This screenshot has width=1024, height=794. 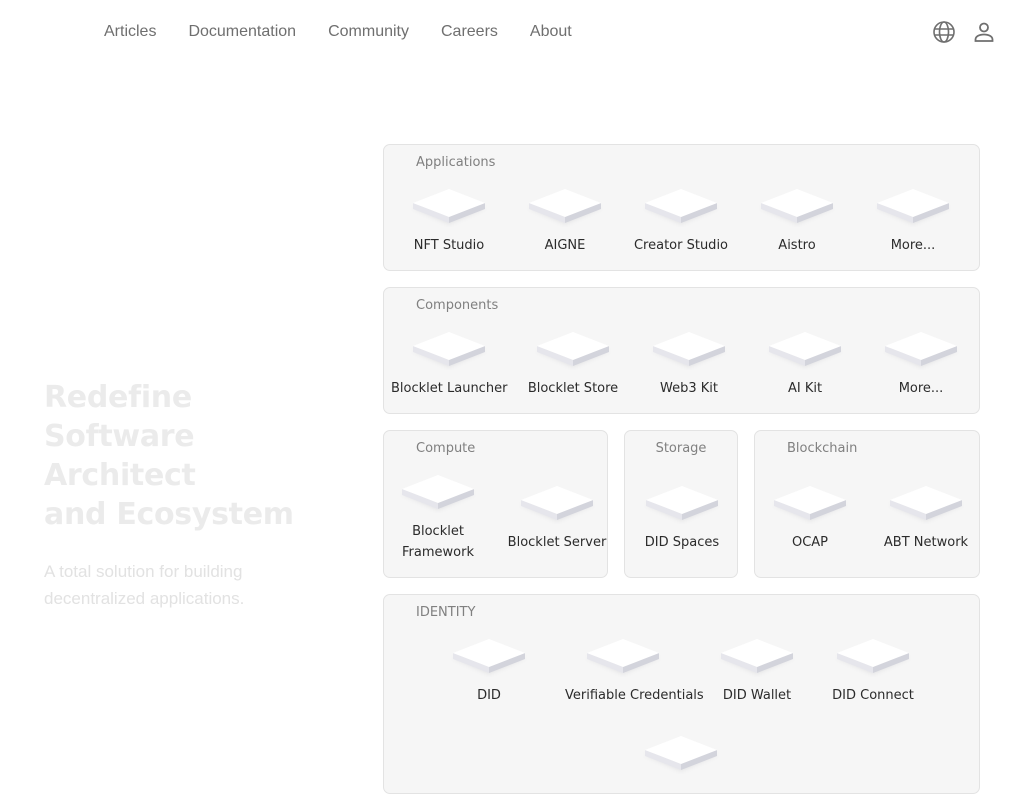 I want to click on blockchain-card: Blockchain OCAP ABT Network, so click(x=867, y=504).